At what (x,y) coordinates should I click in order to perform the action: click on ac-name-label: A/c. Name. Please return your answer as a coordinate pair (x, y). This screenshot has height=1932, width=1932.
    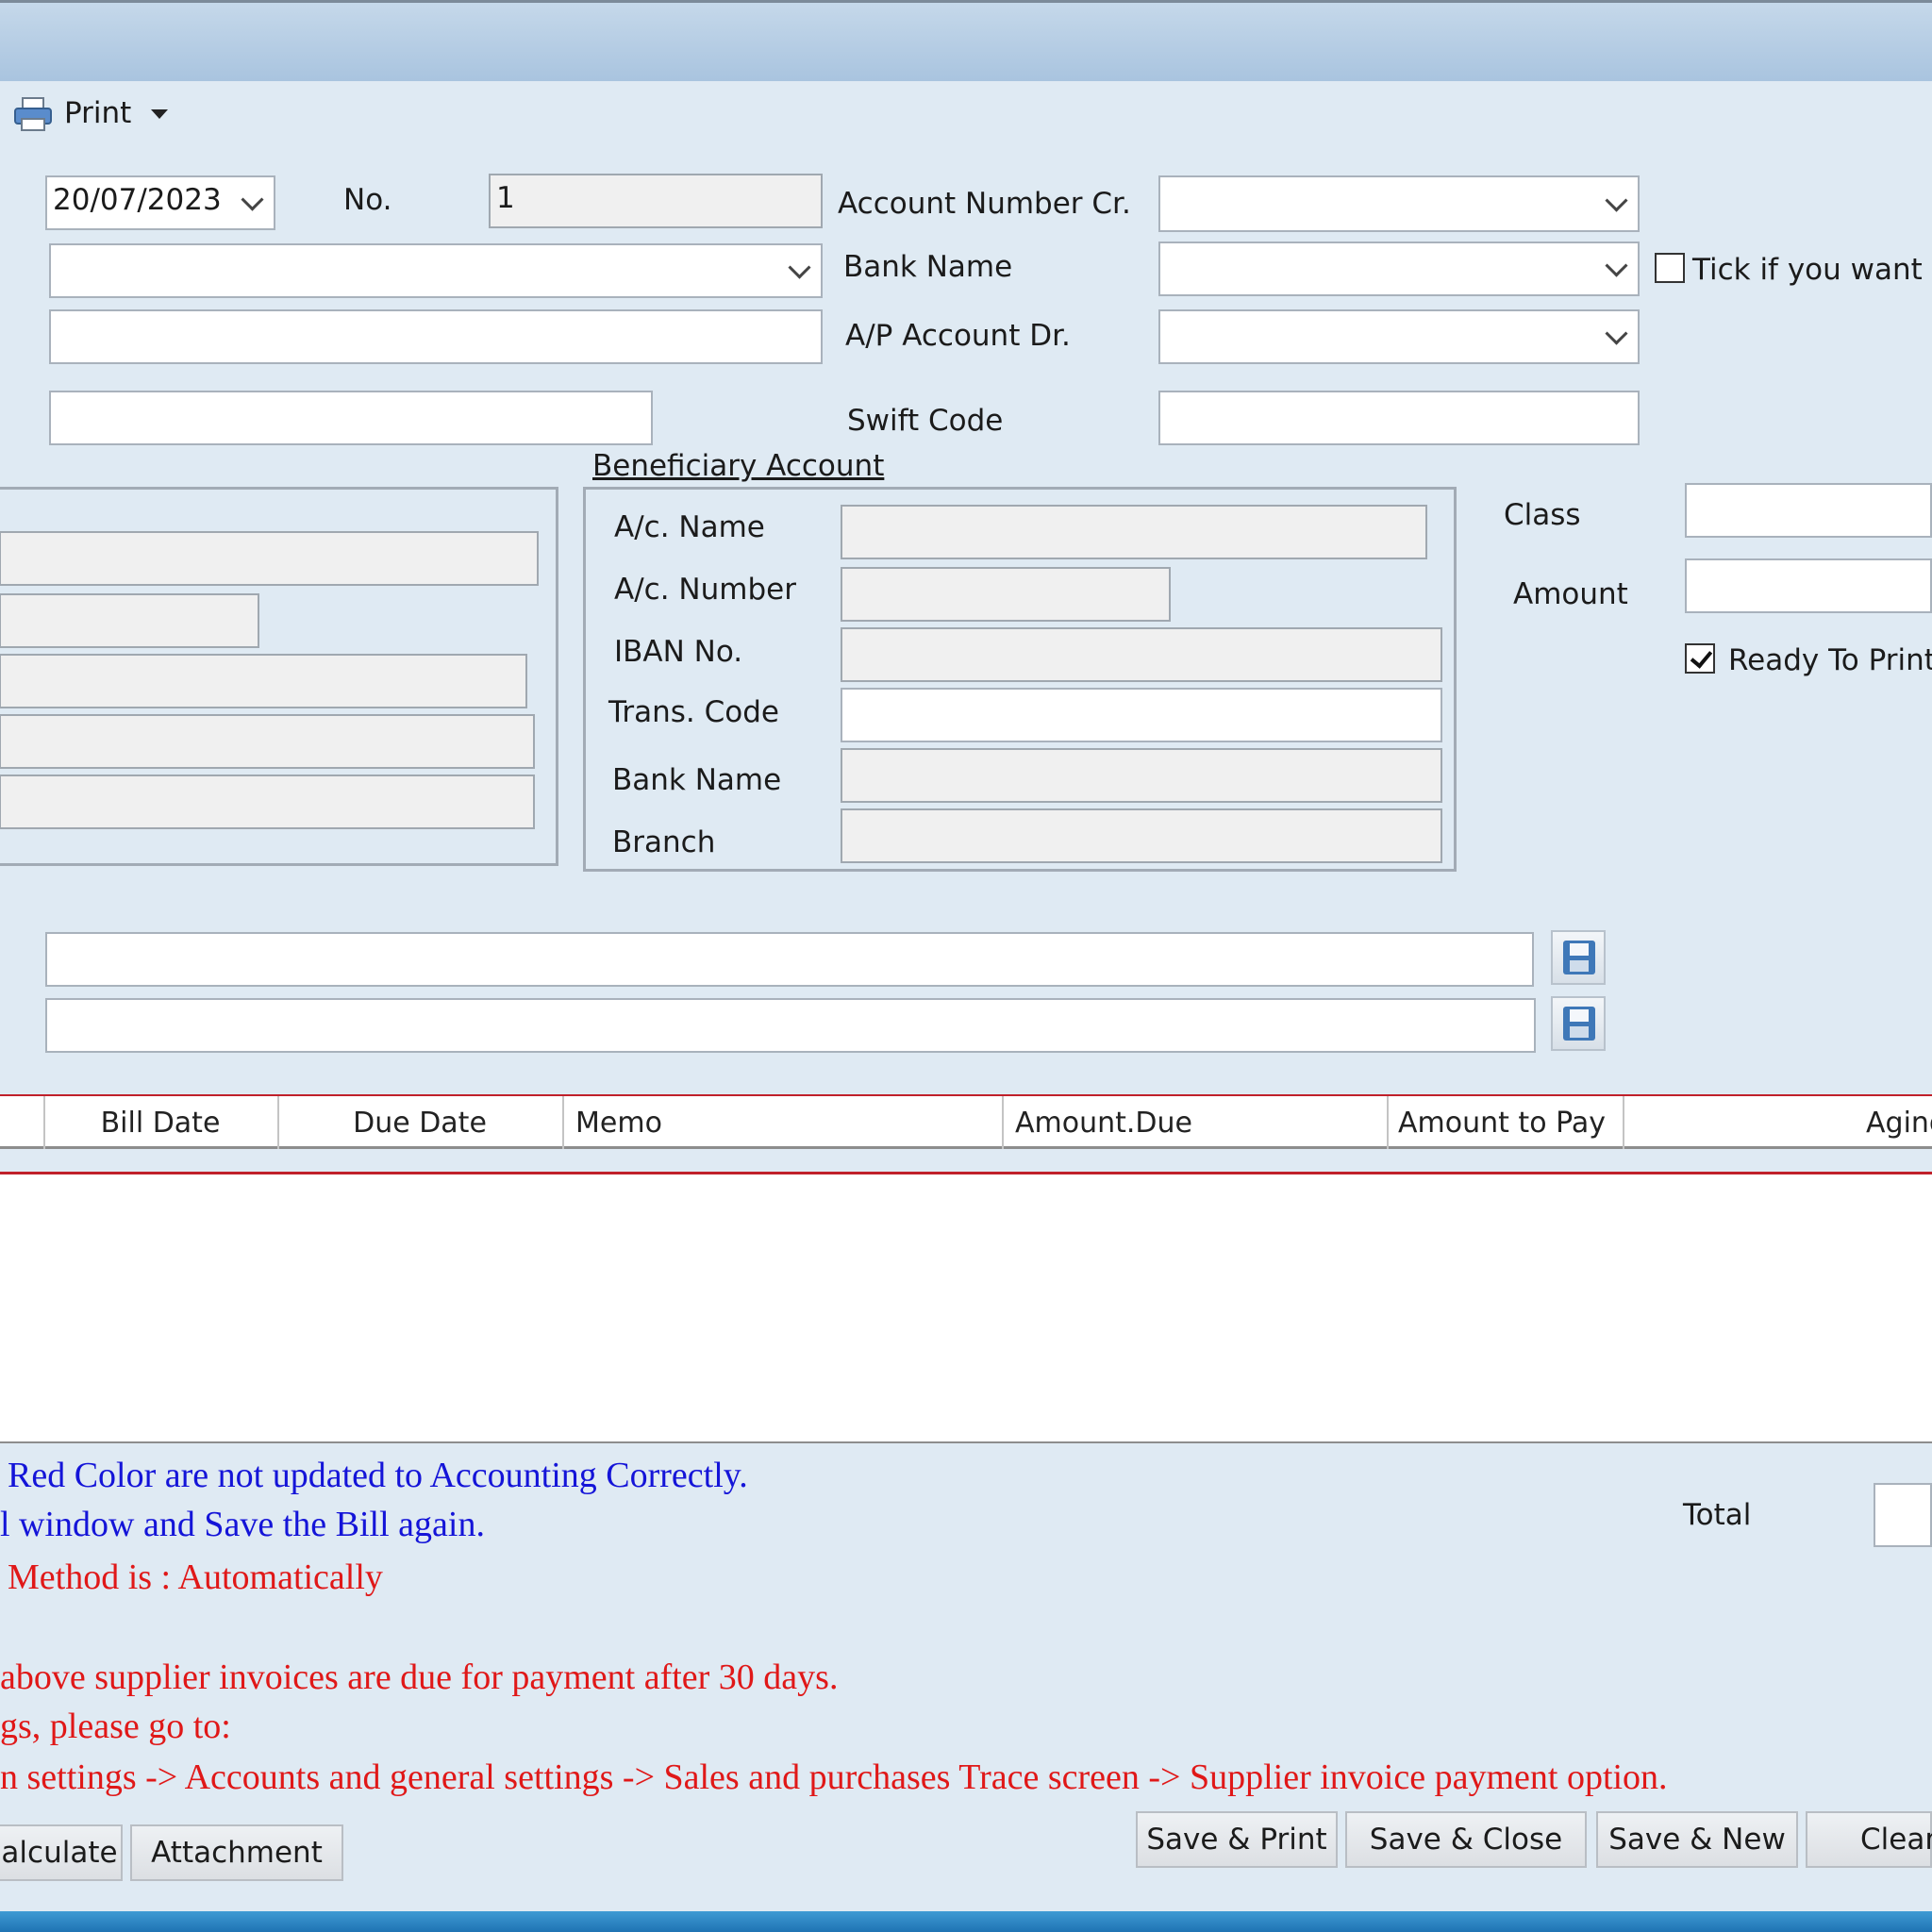
    Looking at the image, I should click on (690, 527).